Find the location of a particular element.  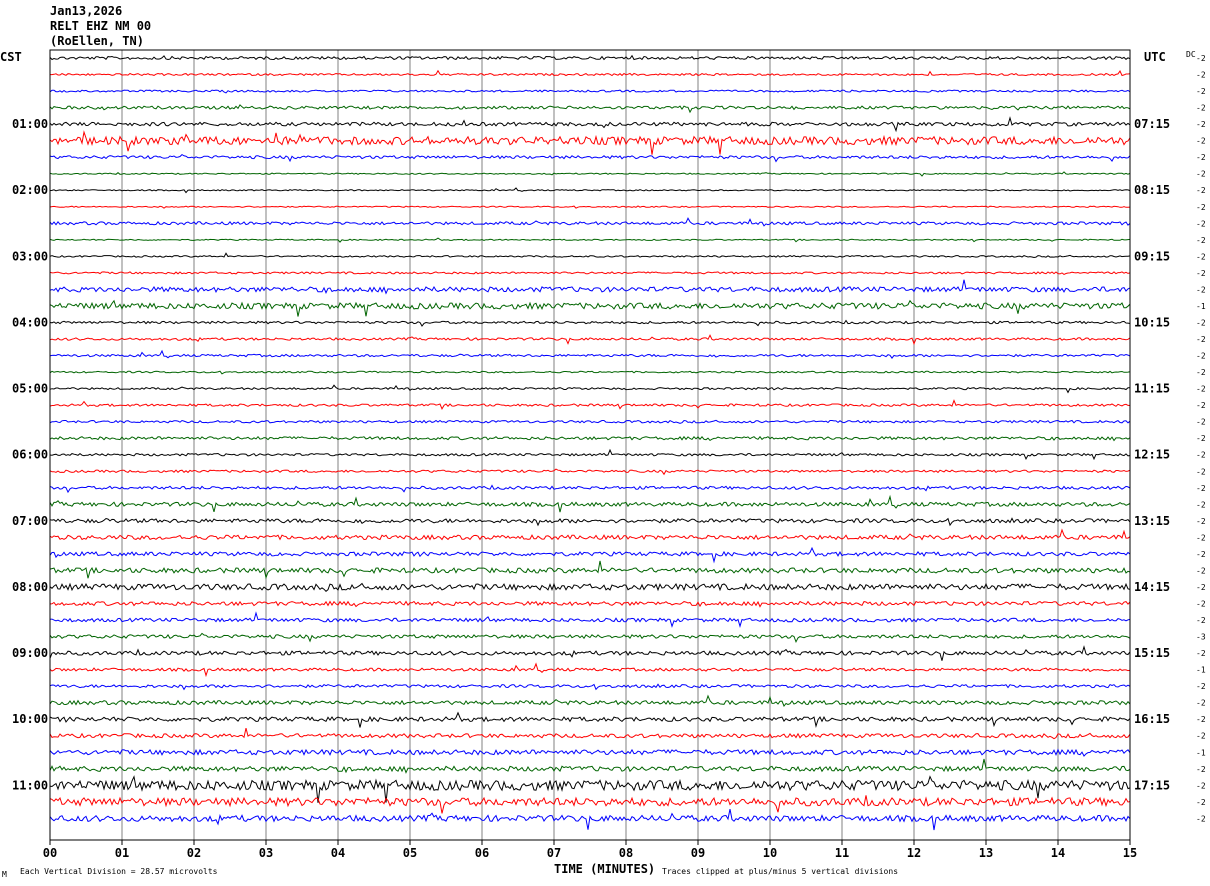

x-tick-label: 03 is located at coordinates (266, 853).